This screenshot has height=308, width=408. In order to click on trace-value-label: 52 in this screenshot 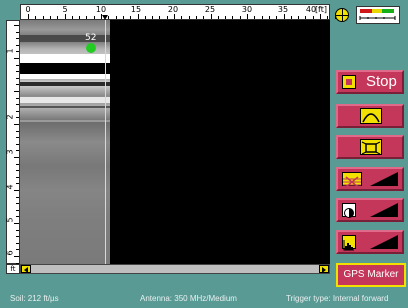, I will do `click(91, 38)`.